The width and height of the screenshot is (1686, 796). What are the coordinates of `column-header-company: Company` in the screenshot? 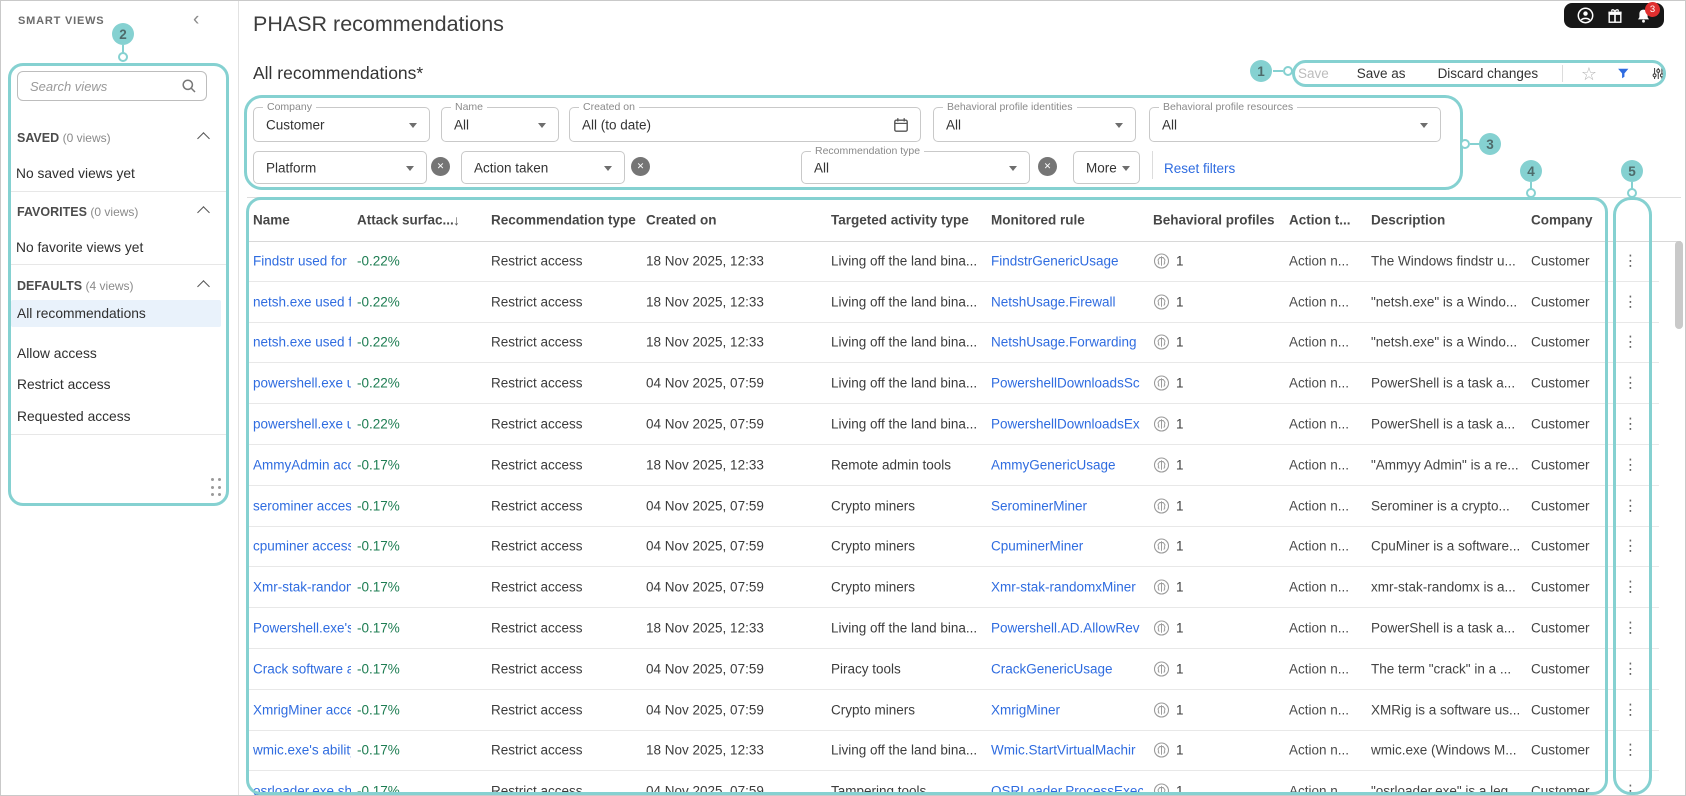 It's located at (1562, 219).